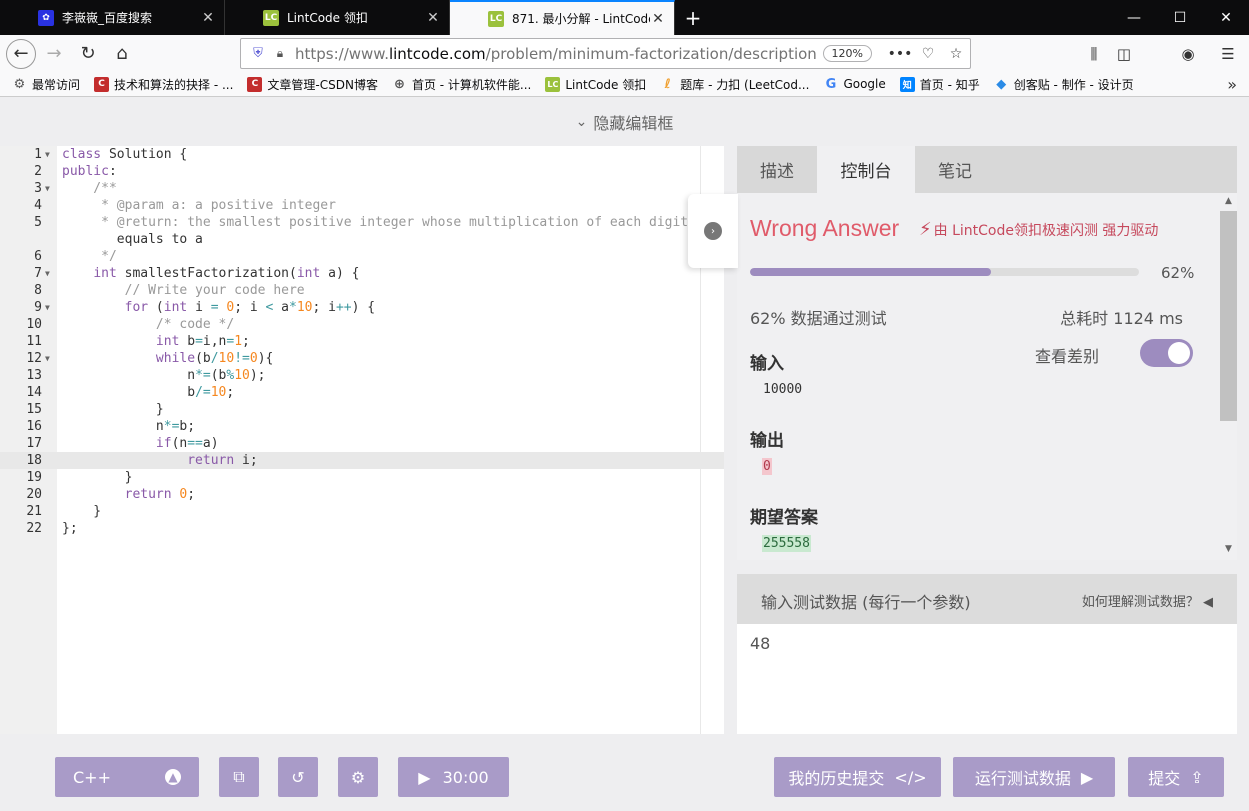 The height and width of the screenshot is (811, 1249). What do you see at coordinates (362, 375) in the screenshot?
I see `code-line: 13 n*=(b%10);` at bounding box center [362, 375].